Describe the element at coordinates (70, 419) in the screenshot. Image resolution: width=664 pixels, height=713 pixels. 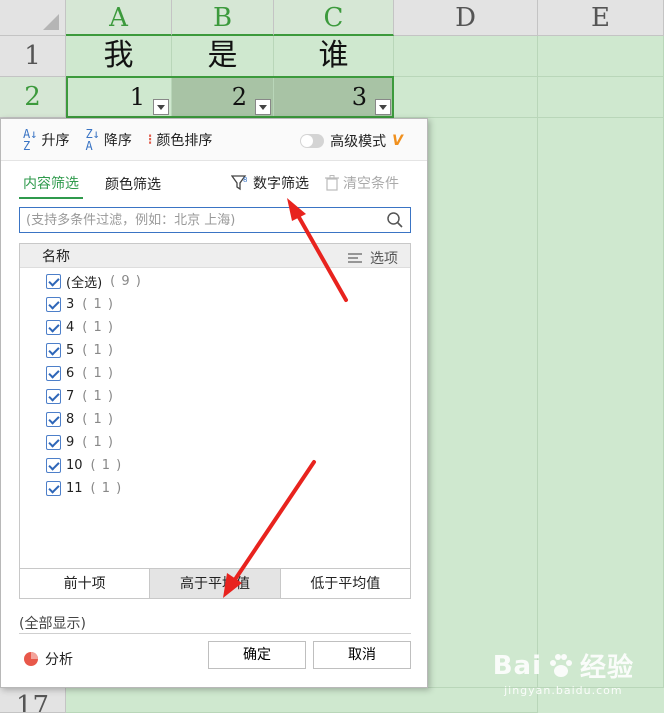
I see `item-label: 8` at that location.